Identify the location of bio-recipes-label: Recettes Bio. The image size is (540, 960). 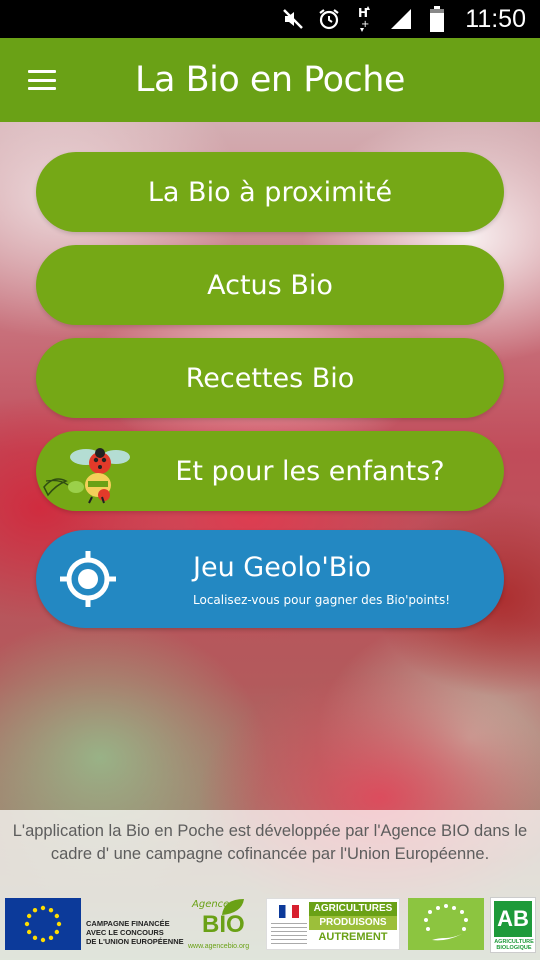
(270, 378).